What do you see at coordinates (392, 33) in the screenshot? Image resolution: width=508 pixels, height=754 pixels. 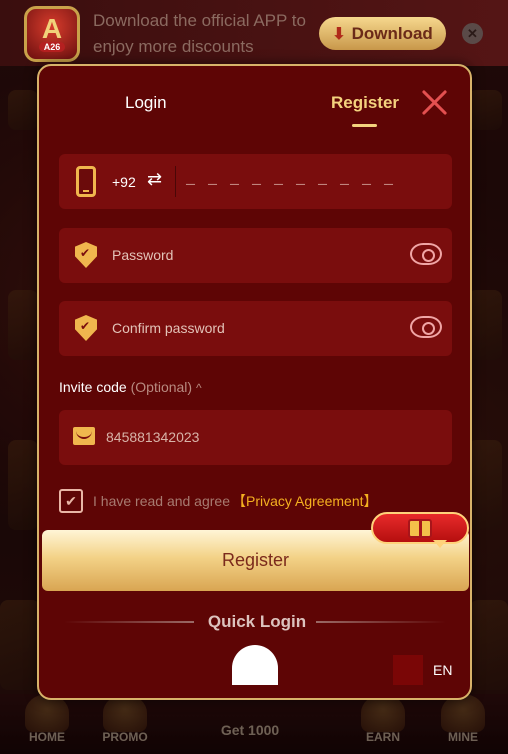 I see `download-label: Download` at bounding box center [392, 33].